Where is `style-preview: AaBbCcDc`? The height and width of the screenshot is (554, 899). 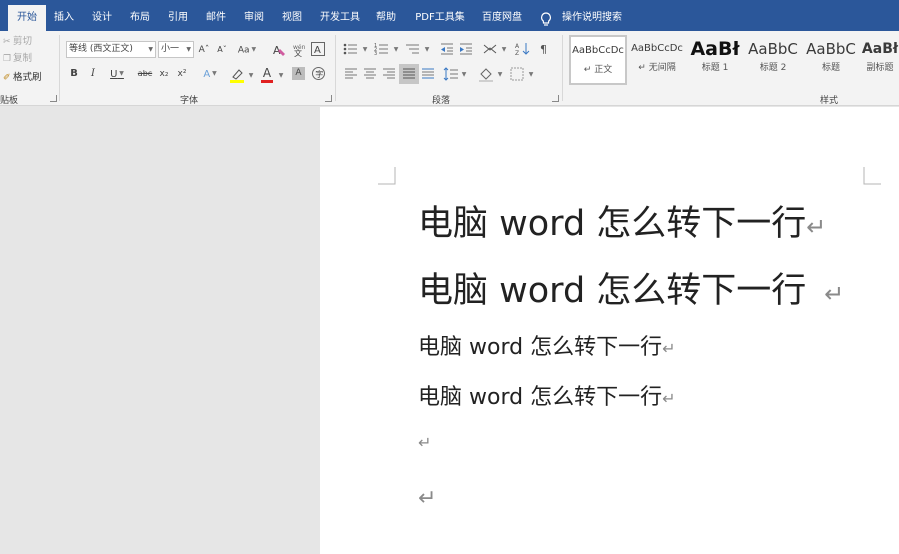
style-preview: AaBbCcDc is located at coordinates (598, 50).